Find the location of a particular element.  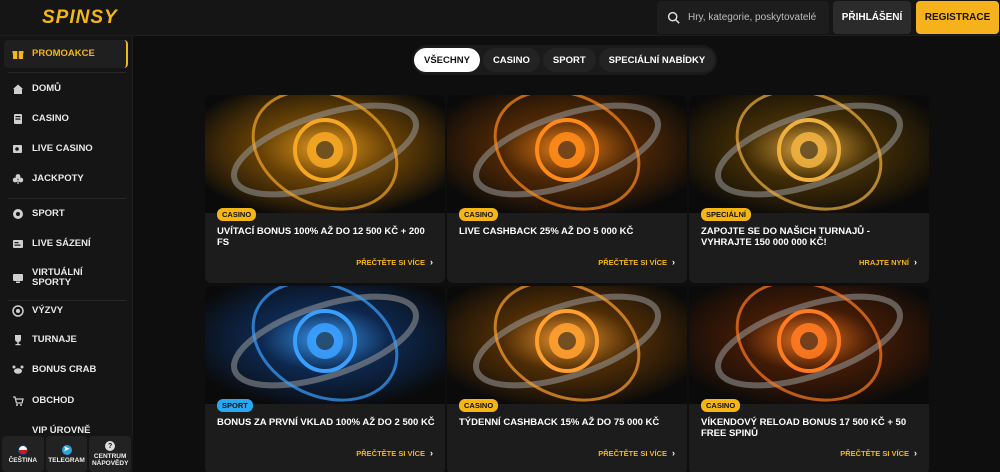

tab-sport: SPORT is located at coordinates (569, 60).